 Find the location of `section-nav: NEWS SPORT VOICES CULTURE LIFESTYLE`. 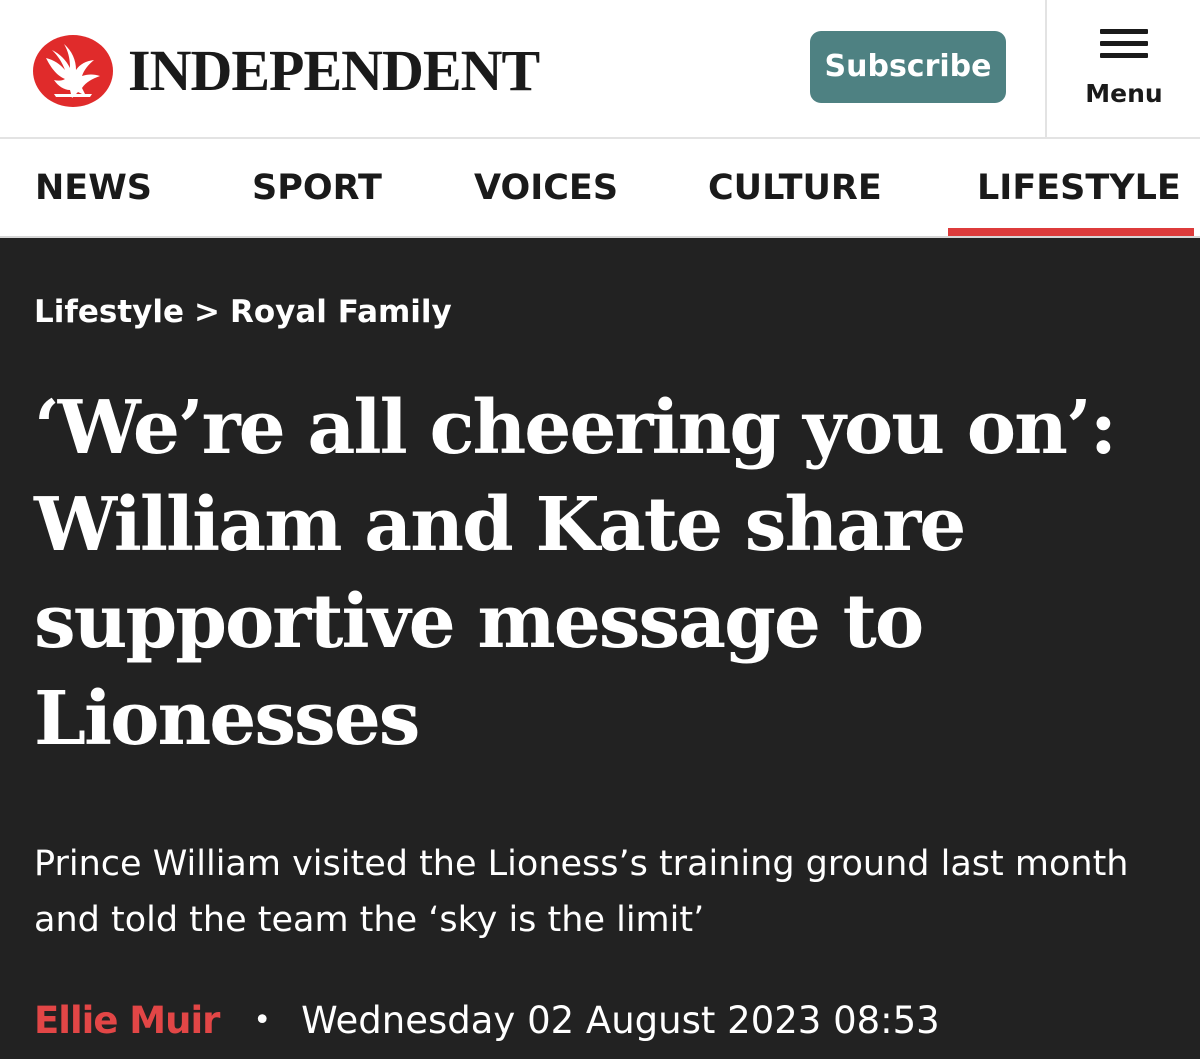

section-nav: NEWS SPORT VOICES CULTURE LIFESTYLE is located at coordinates (600, 188).